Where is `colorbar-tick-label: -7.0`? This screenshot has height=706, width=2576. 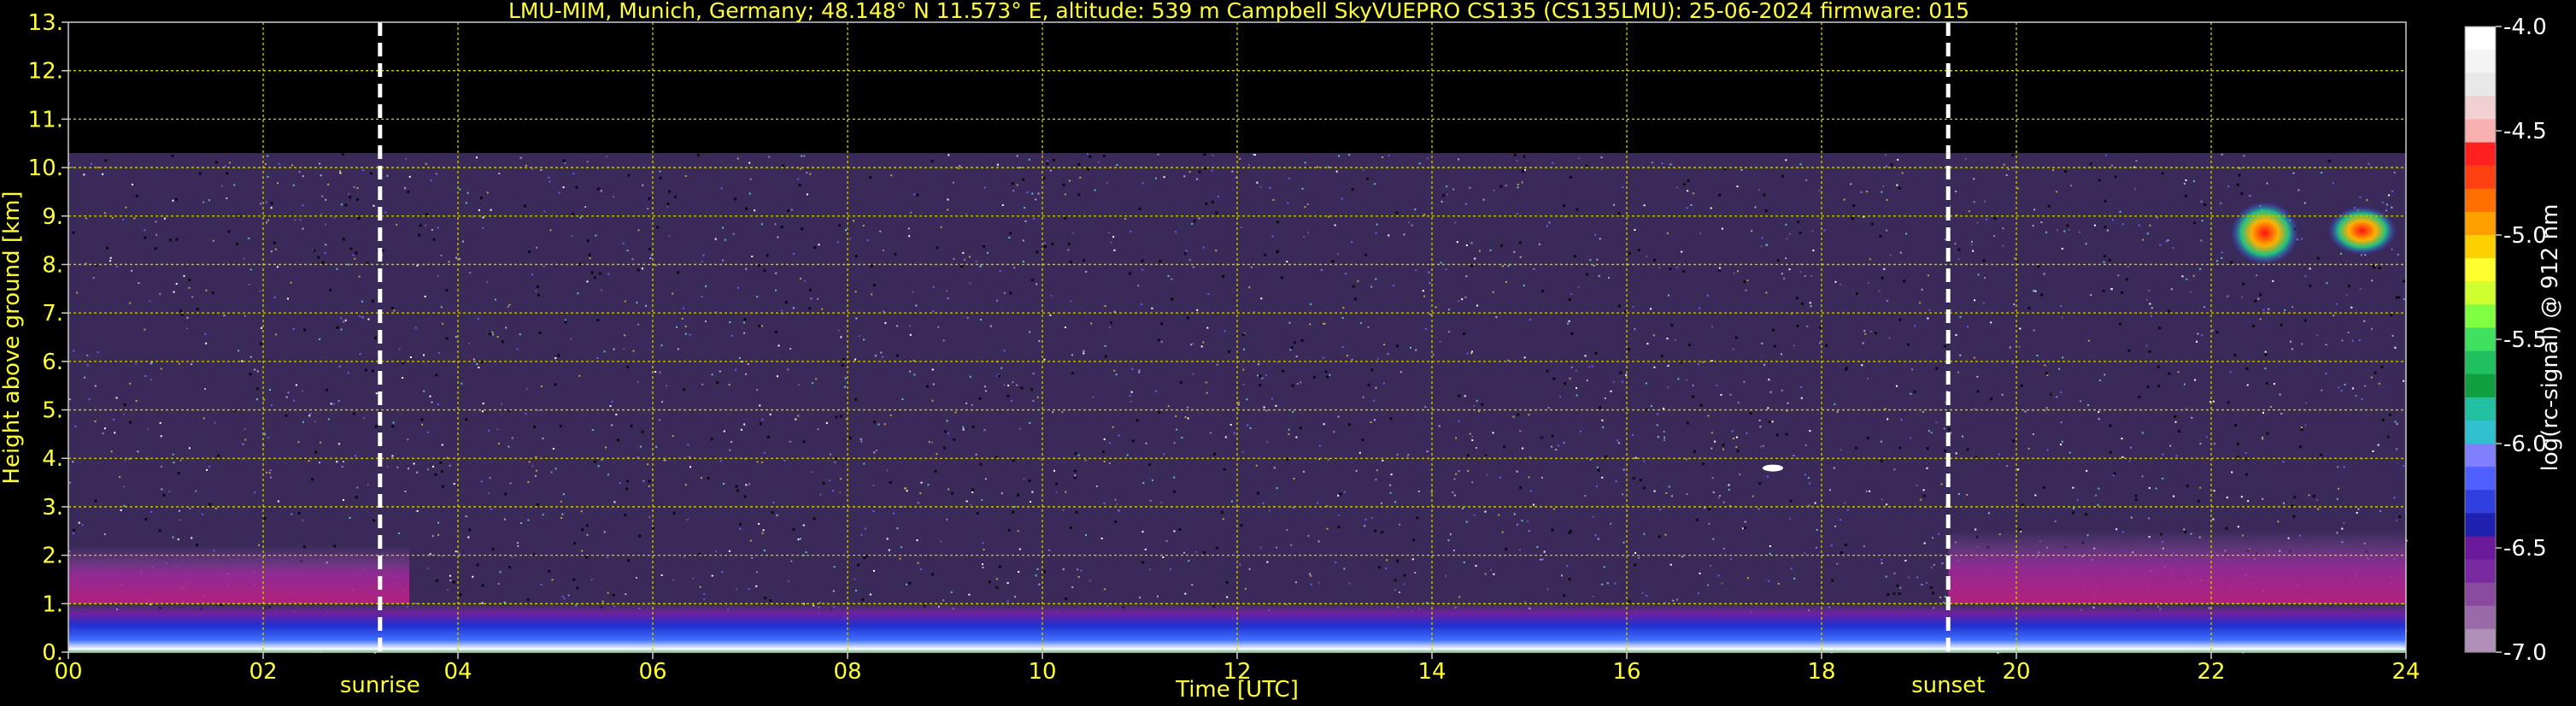 colorbar-tick-label: -7.0 is located at coordinates (2525, 653).